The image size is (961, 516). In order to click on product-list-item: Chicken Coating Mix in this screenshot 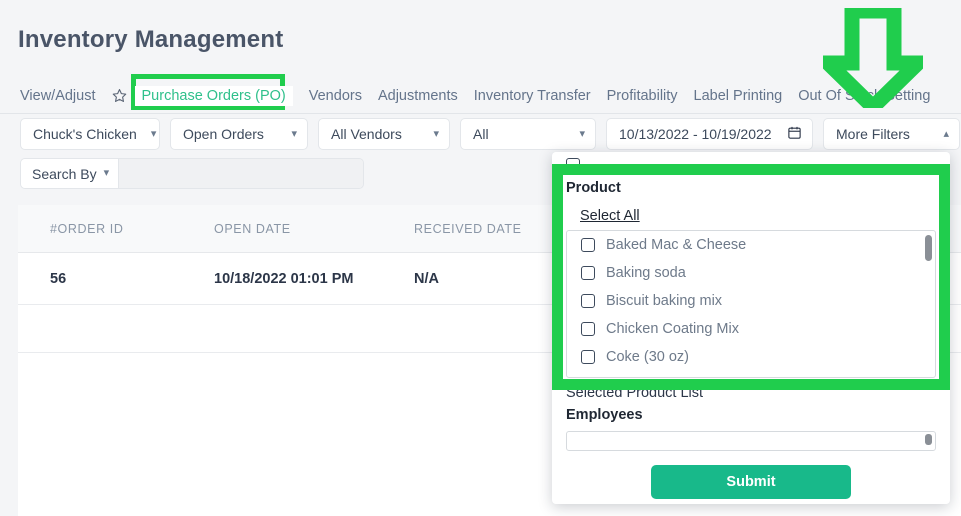, I will do `click(751, 329)`.